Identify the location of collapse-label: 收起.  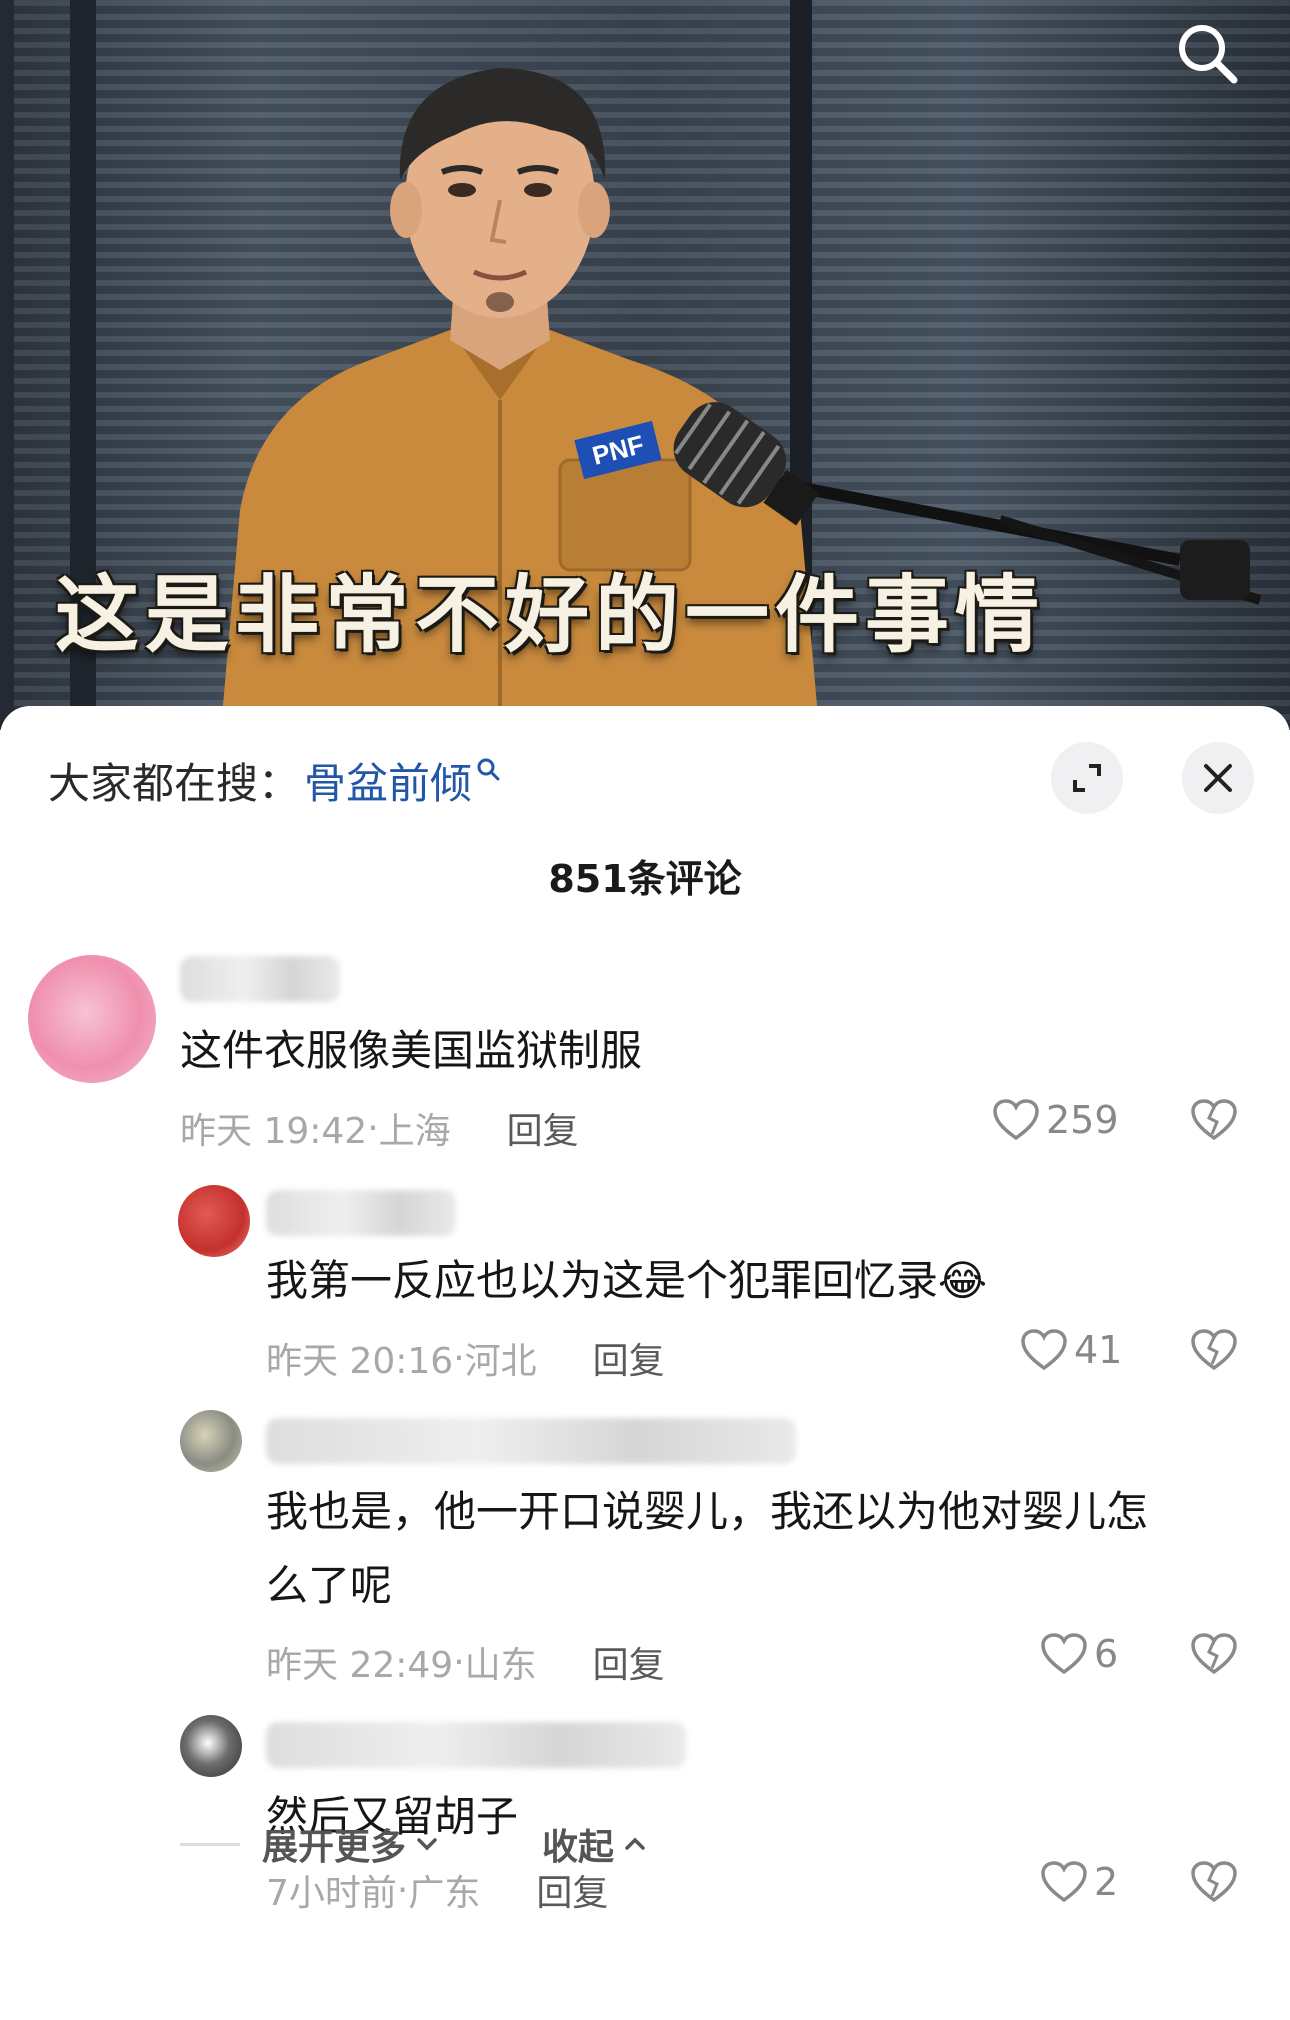
(578, 1847).